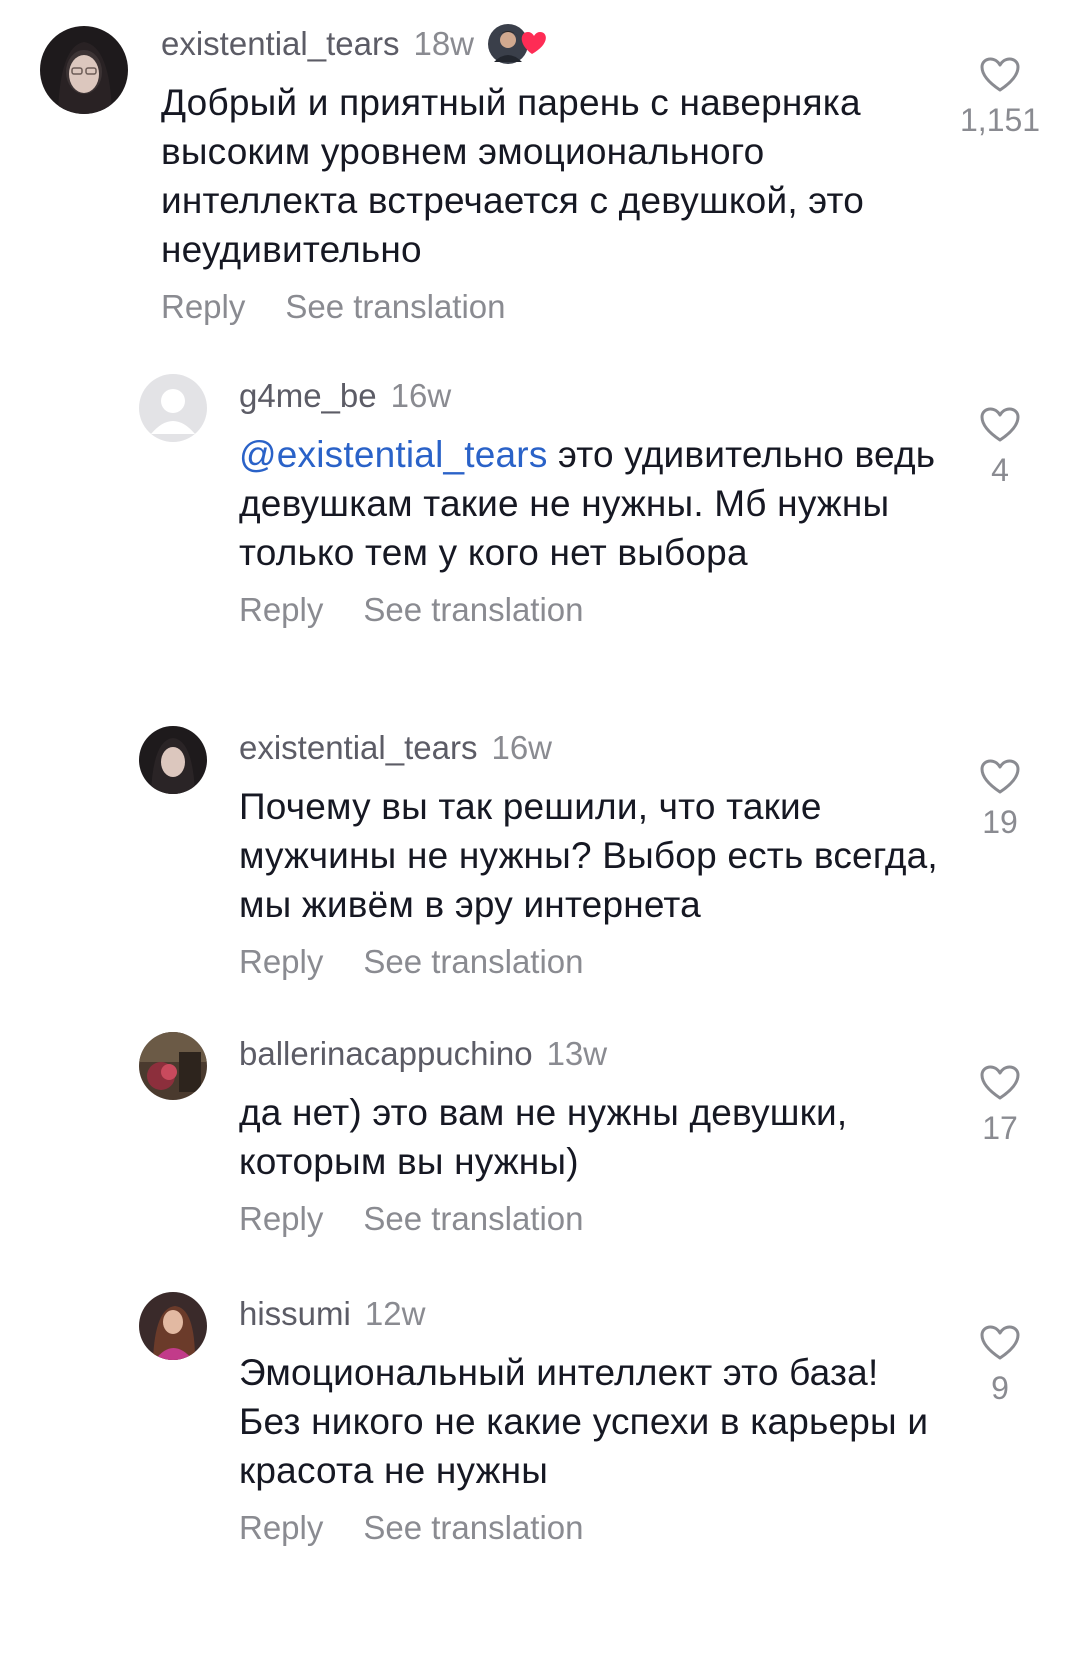  I want to click on comment-header: existential_tears 18w, so click(551, 44).